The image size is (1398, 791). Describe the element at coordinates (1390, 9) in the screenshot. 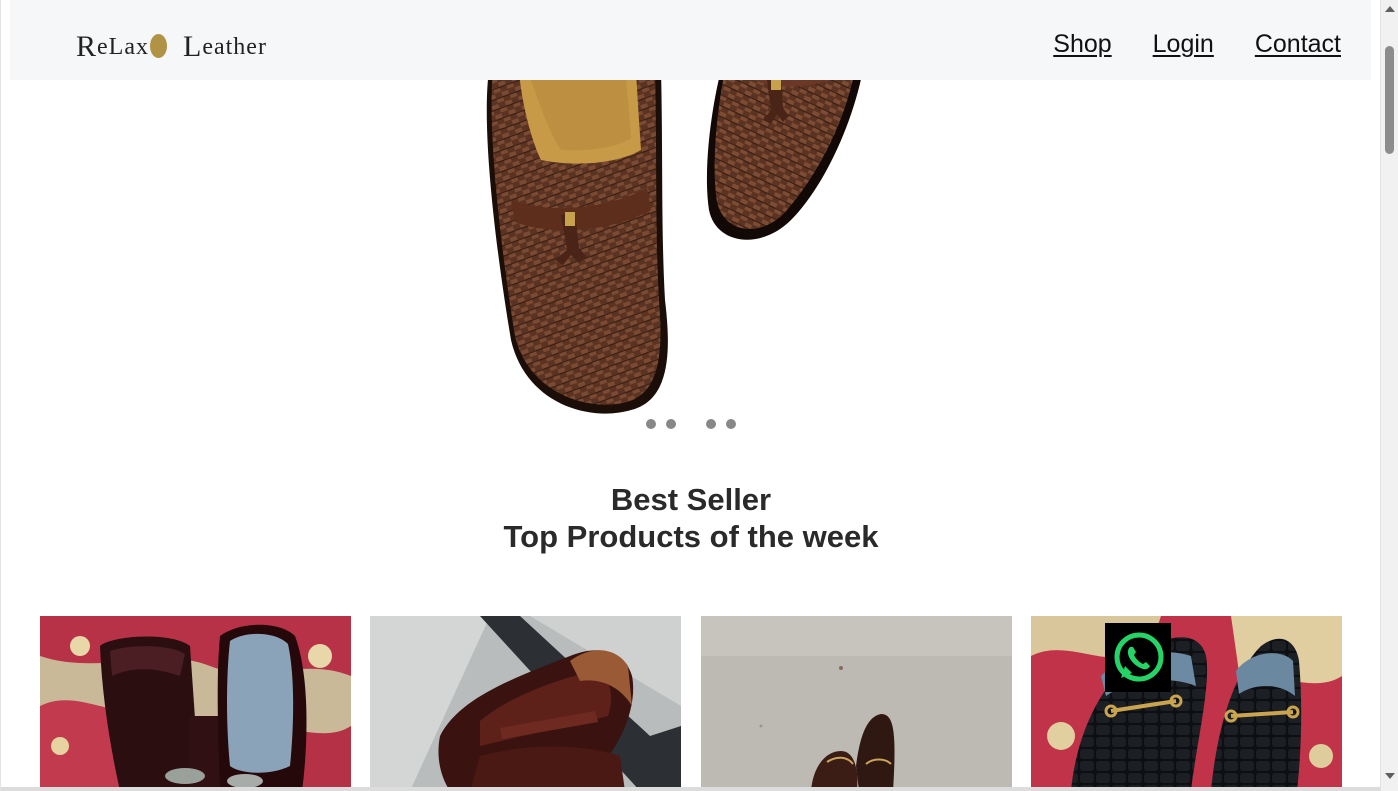

I see `scroll-up-arrow-icon` at that location.